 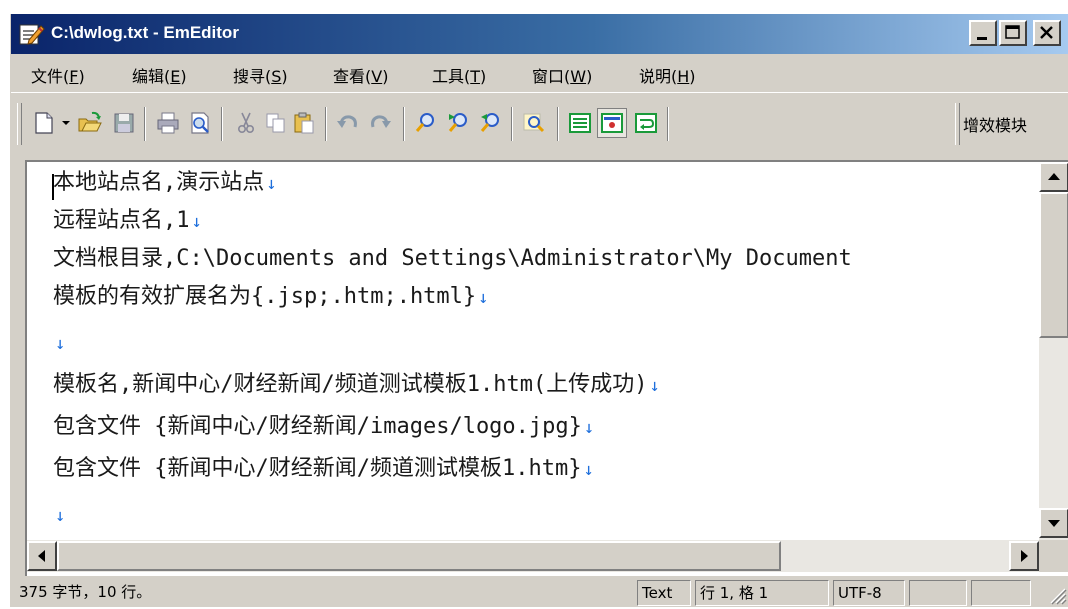 I want to click on toolbar: 增效模块, so click(x=539, y=124).